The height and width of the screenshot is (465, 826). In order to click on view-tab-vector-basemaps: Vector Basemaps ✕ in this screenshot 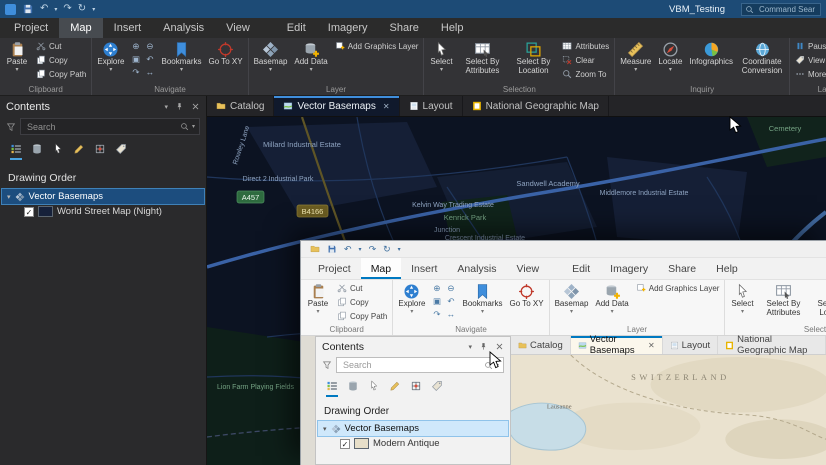, I will do `click(337, 106)`.